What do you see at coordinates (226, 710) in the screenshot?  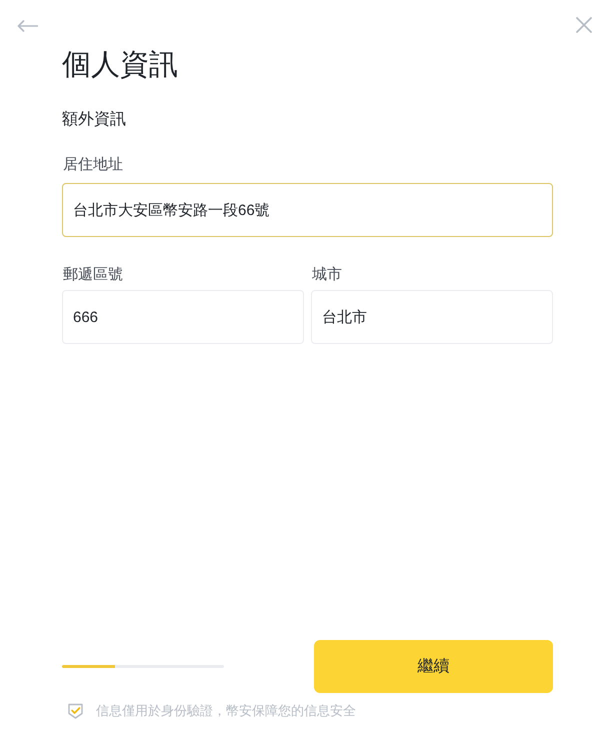 I see `privacy-notice: 信息僅用於身份驗證，幣安保障您的信息安全` at bounding box center [226, 710].